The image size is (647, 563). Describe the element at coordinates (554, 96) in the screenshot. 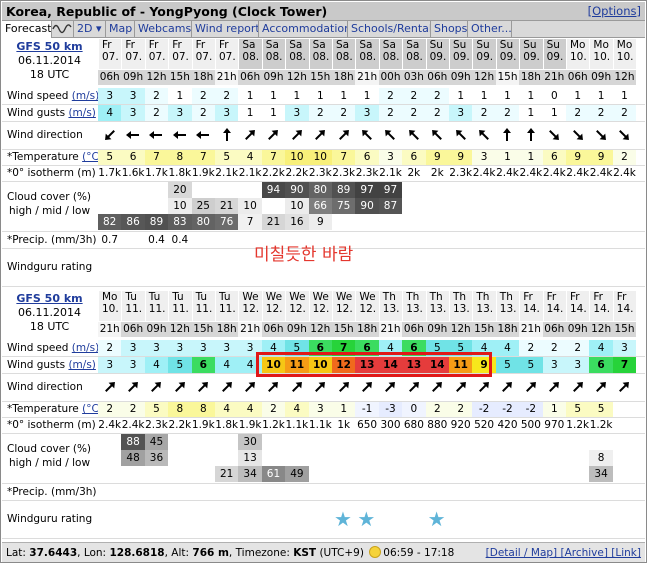

I see `wind-speed-cell: 0` at that location.